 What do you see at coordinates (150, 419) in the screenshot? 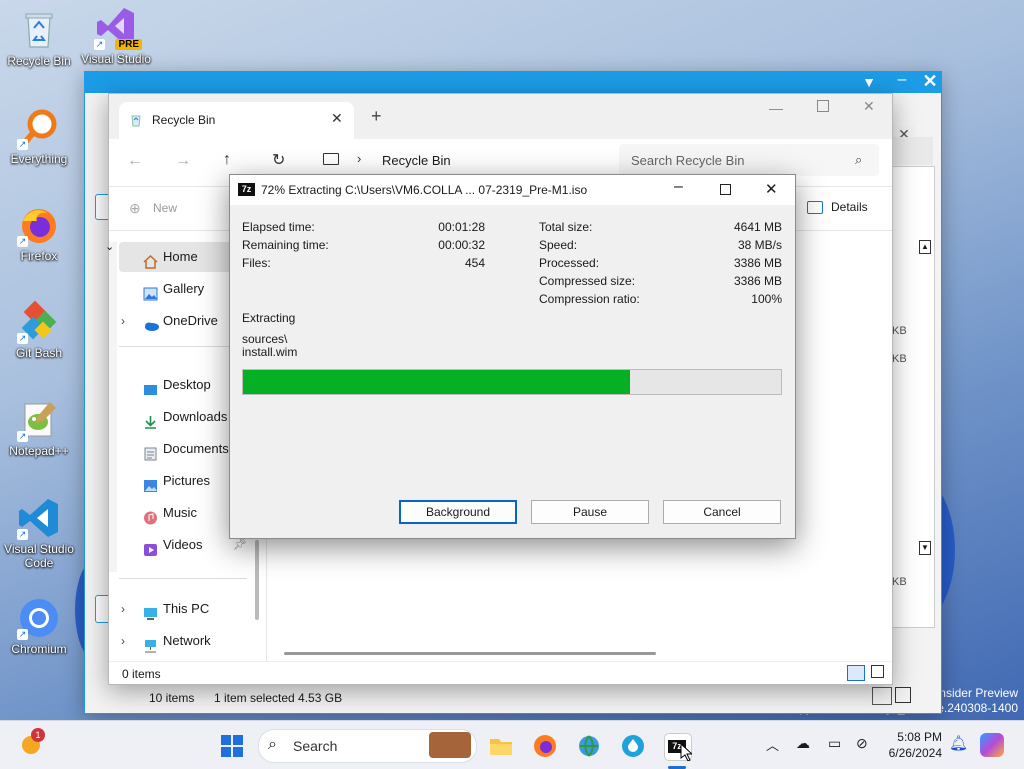
I see `download-arrow-icon` at bounding box center [150, 419].